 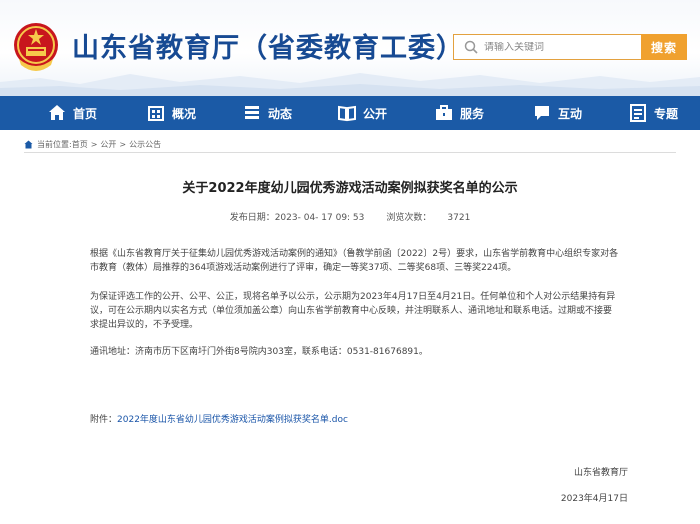 What do you see at coordinates (80, 144) in the screenshot?
I see `breadcrumb-item-home: 首页` at bounding box center [80, 144].